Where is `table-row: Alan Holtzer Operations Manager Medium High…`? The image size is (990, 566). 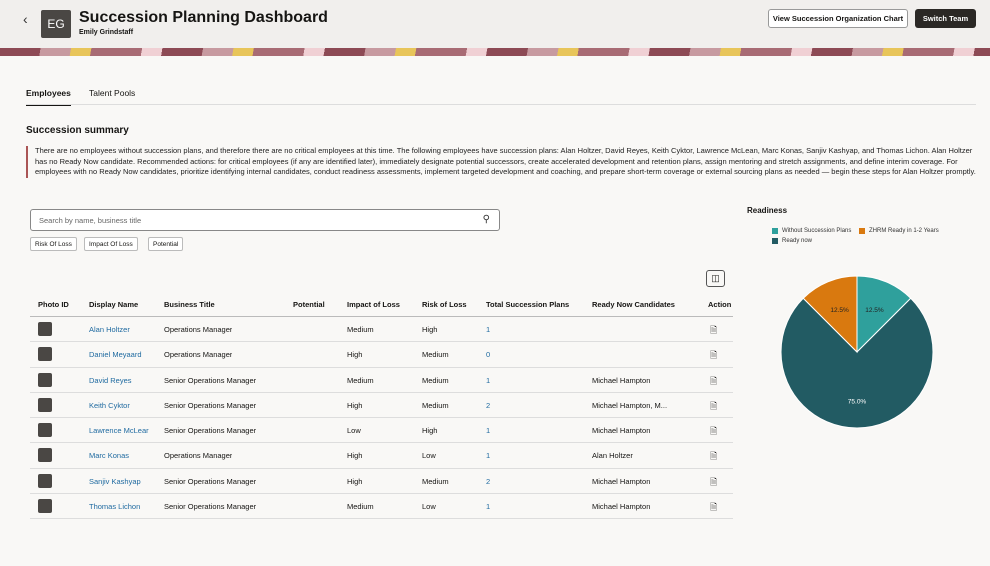 table-row: Alan Holtzer Operations Manager Medium High… is located at coordinates (381, 330).